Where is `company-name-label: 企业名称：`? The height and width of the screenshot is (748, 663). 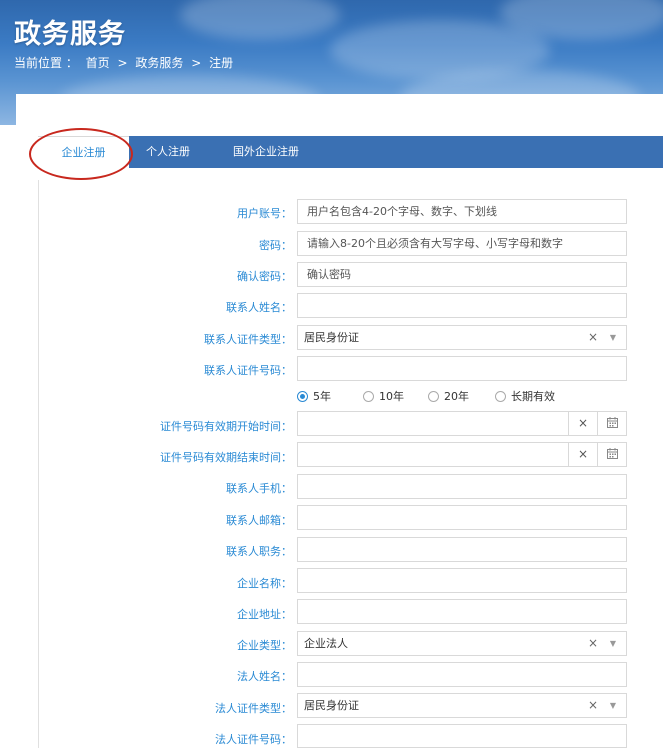
company-name-label: 企业名称： is located at coordinates (264, 583).